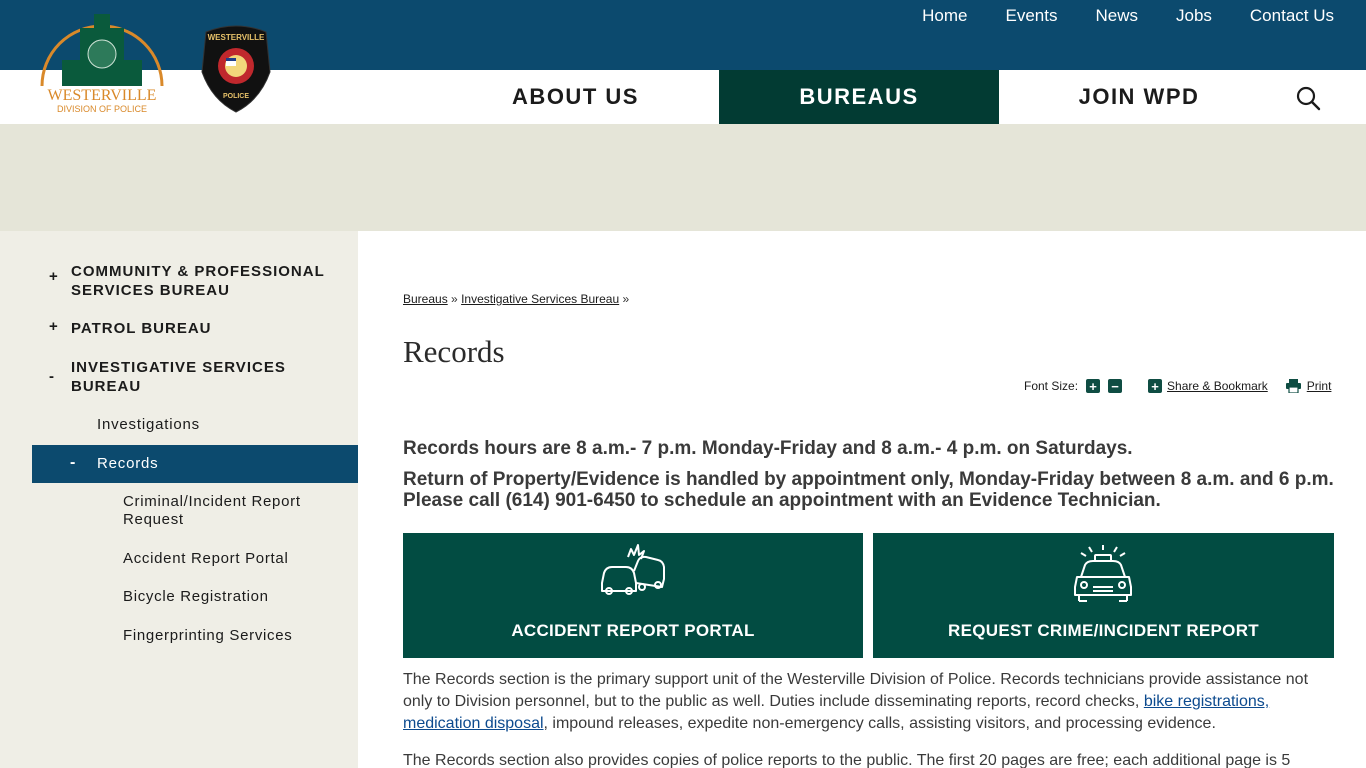 The width and height of the screenshot is (1366, 768). Describe the element at coordinates (1308, 98) in the screenshot. I see `search-icon` at that location.